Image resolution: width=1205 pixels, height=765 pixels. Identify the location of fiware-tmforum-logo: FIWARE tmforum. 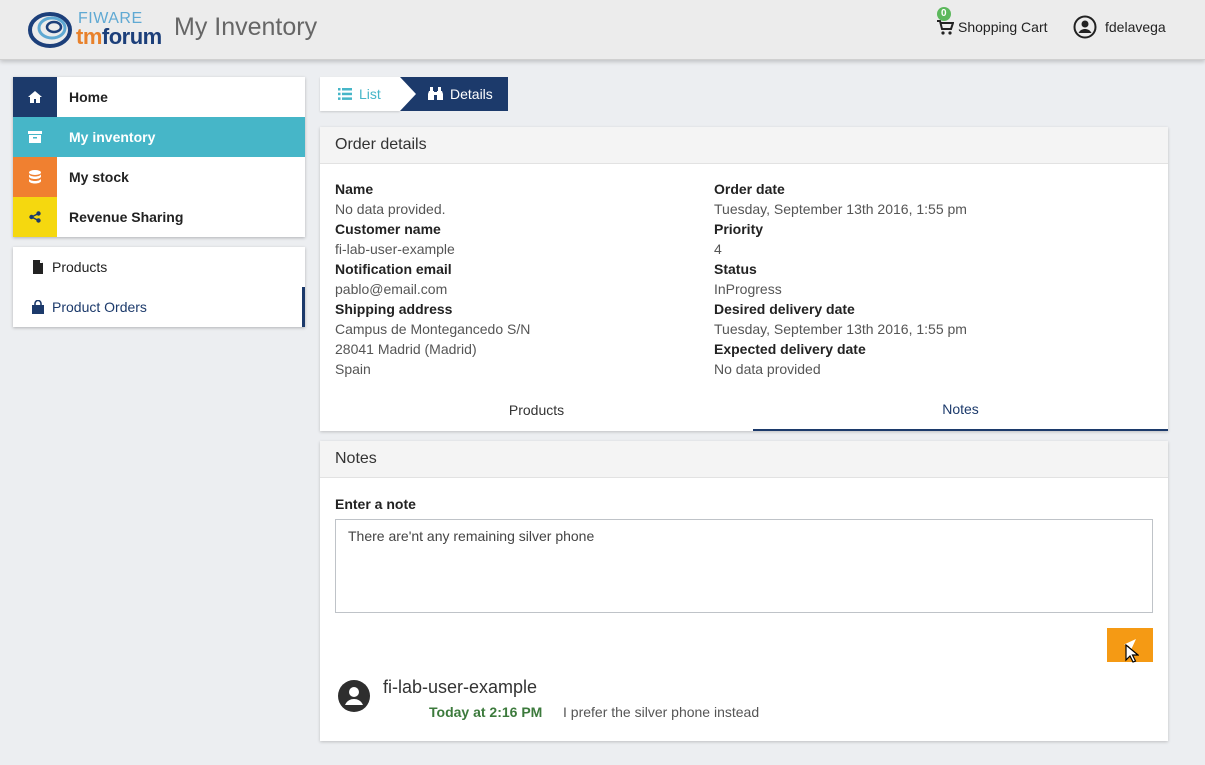
(98, 29).